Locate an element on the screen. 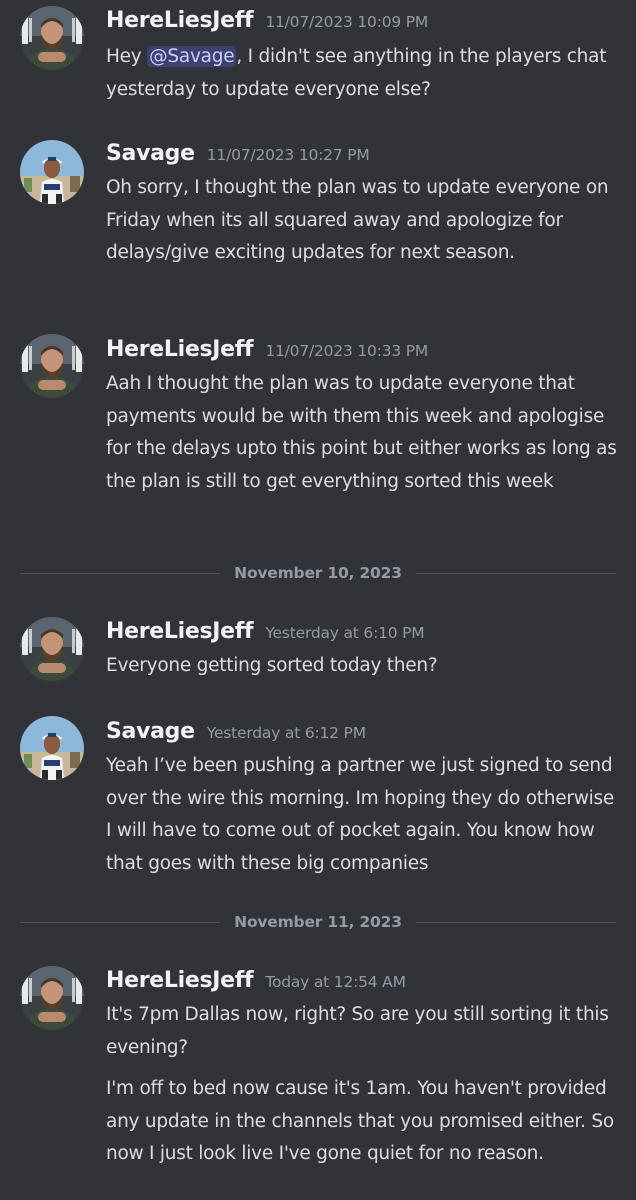  message-header: HereLiesJeff Today at 12:54 AM is located at coordinates (256, 980).